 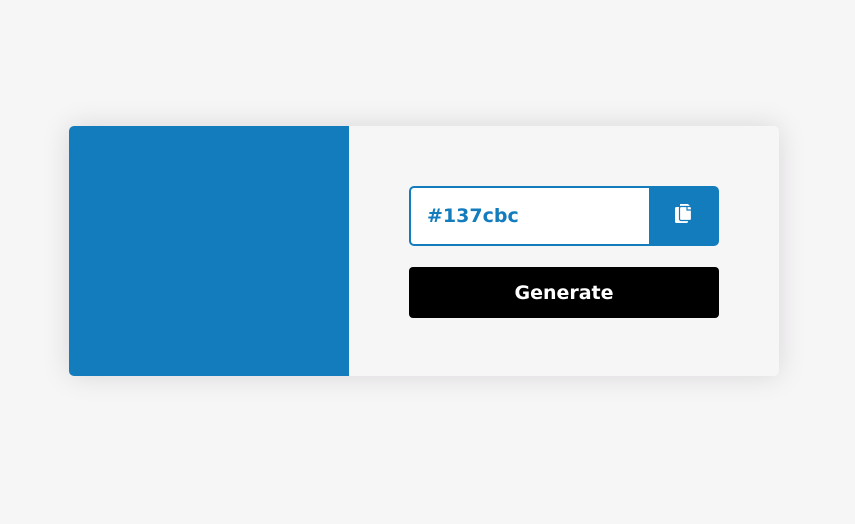 I want to click on hex-field-wrapper, so click(x=529, y=216).